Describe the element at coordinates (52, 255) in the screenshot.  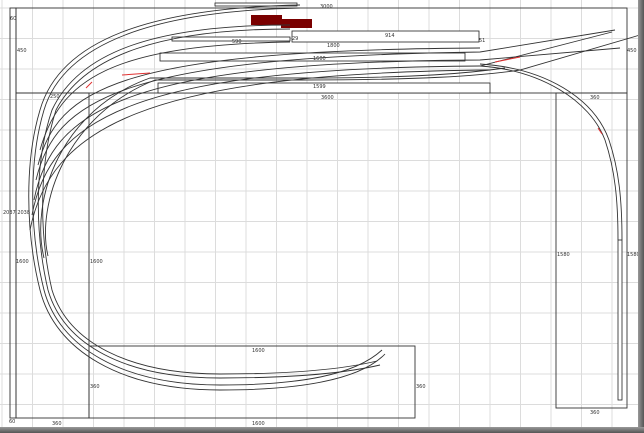
I see `left-board` at that location.